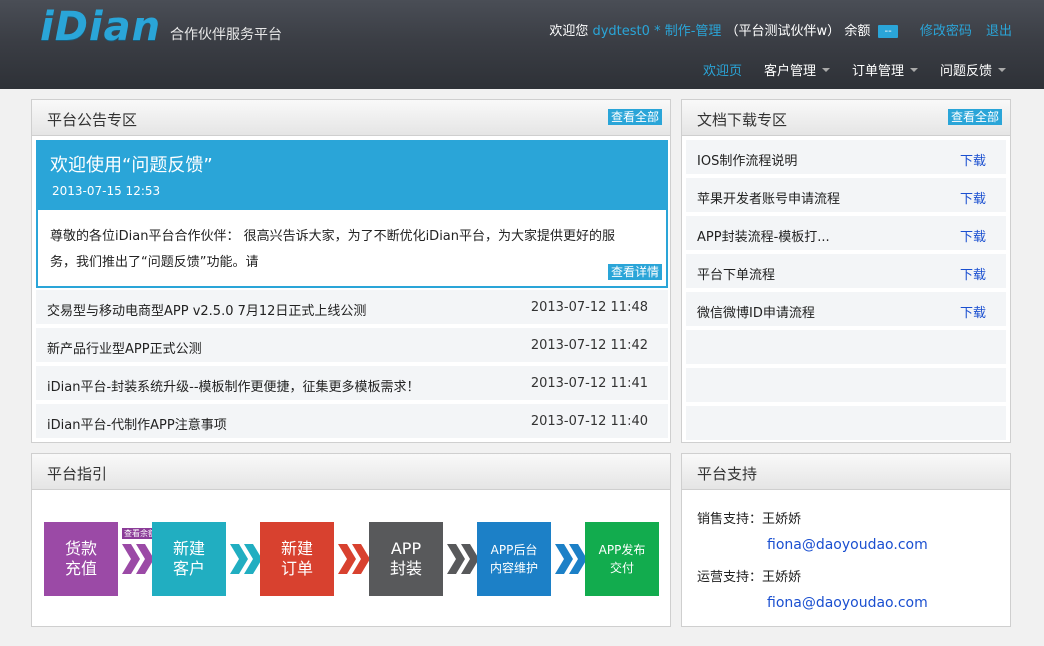  Describe the element at coordinates (106, 191) in the screenshot. I see `featured-date: 2013-07-15 12:53` at that location.